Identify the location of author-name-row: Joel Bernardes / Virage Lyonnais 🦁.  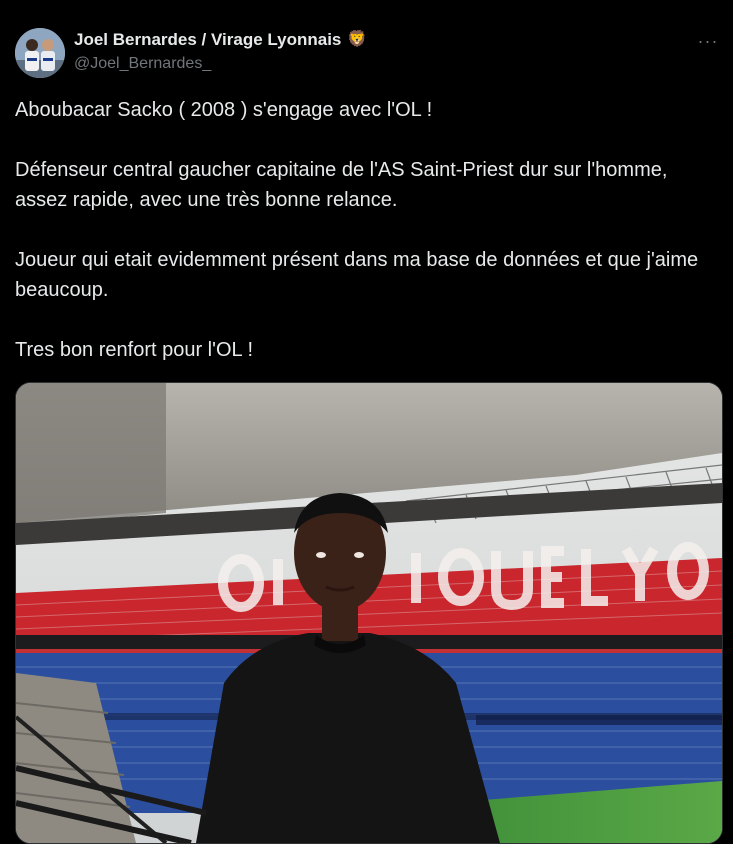
(220, 40).